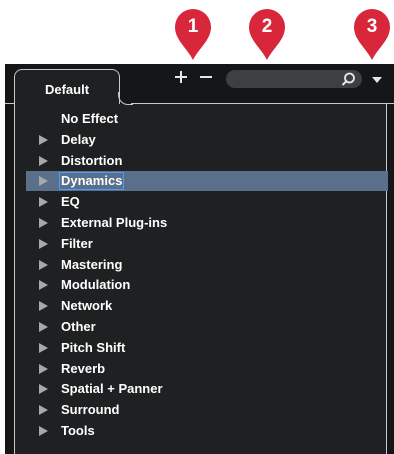  I want to click on callout-3: 3, so click(372, 35).